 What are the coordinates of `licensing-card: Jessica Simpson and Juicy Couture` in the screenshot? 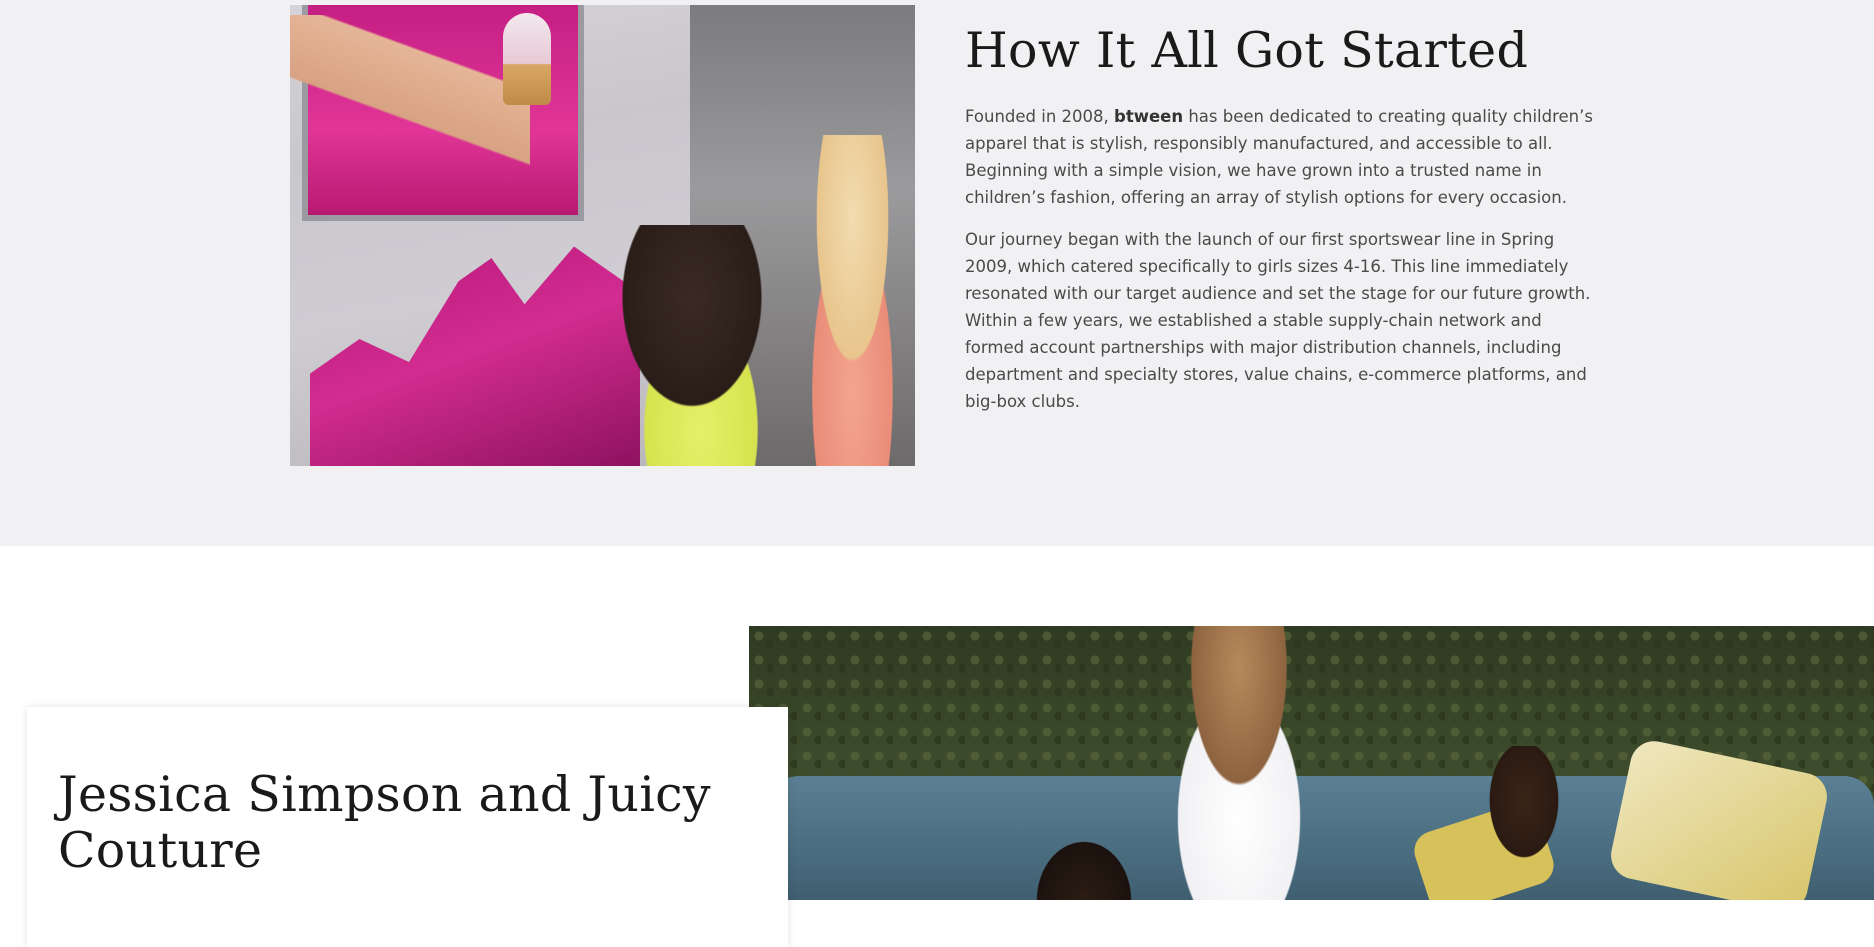 It's located at (407, 827).